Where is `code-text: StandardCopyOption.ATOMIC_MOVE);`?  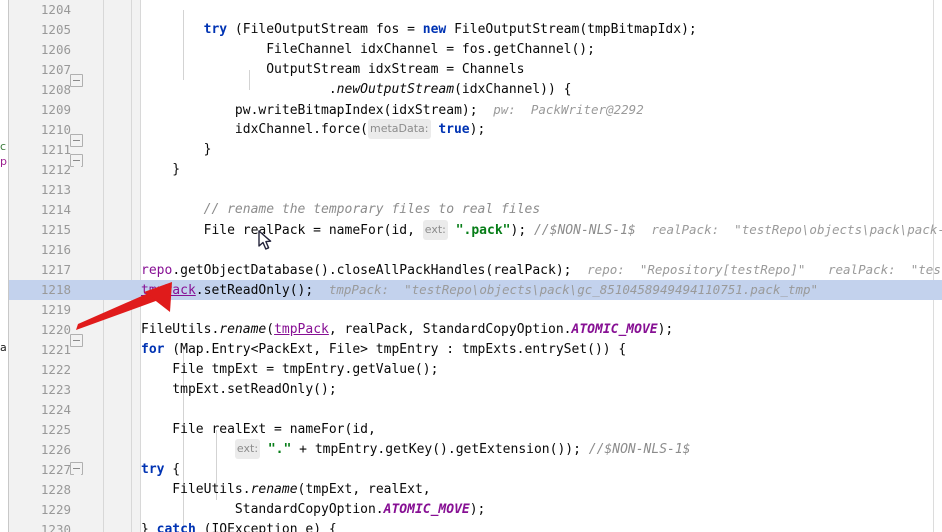
code-text: StandardCopyOption.ATOMIC_MOVE); is located at coordinates (313, 510).